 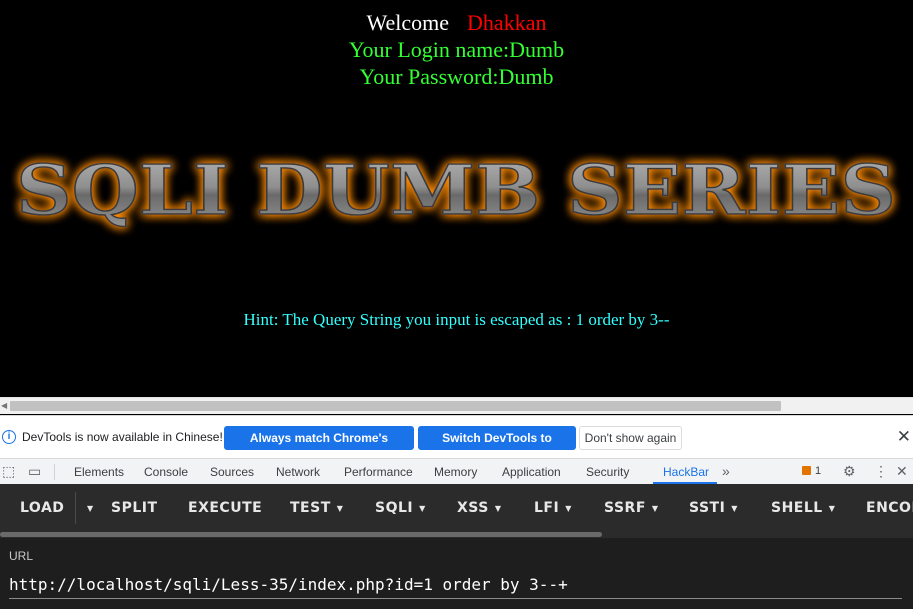 I want to click on gear-icon: ⚙, so click(x=849, y=471).